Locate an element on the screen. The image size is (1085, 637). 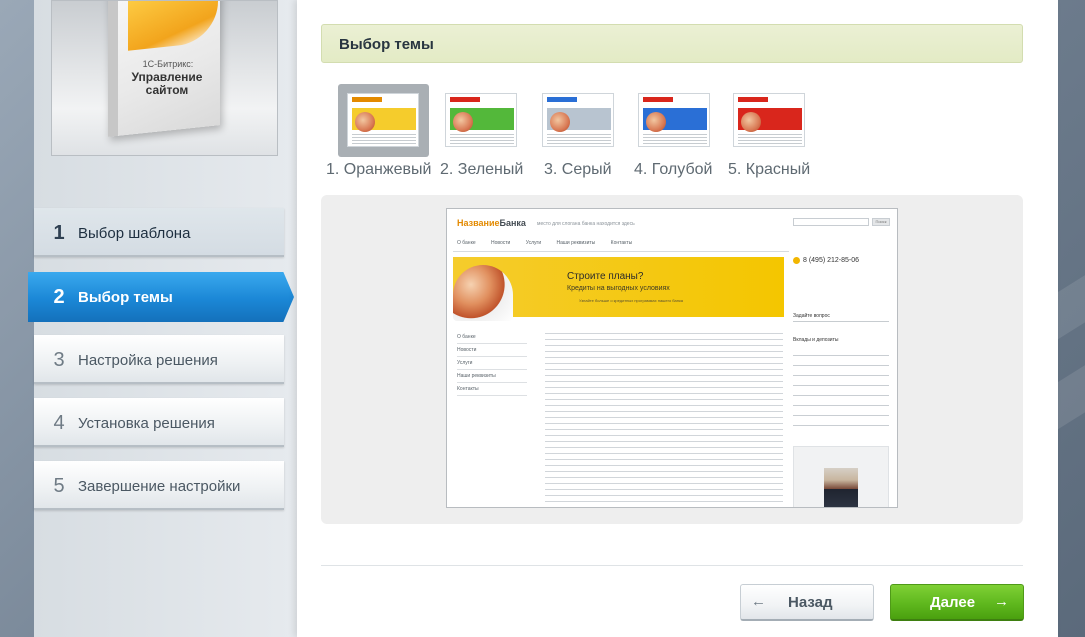
preview-logo: НазваниеБанка is located at coordinates (491, 223).